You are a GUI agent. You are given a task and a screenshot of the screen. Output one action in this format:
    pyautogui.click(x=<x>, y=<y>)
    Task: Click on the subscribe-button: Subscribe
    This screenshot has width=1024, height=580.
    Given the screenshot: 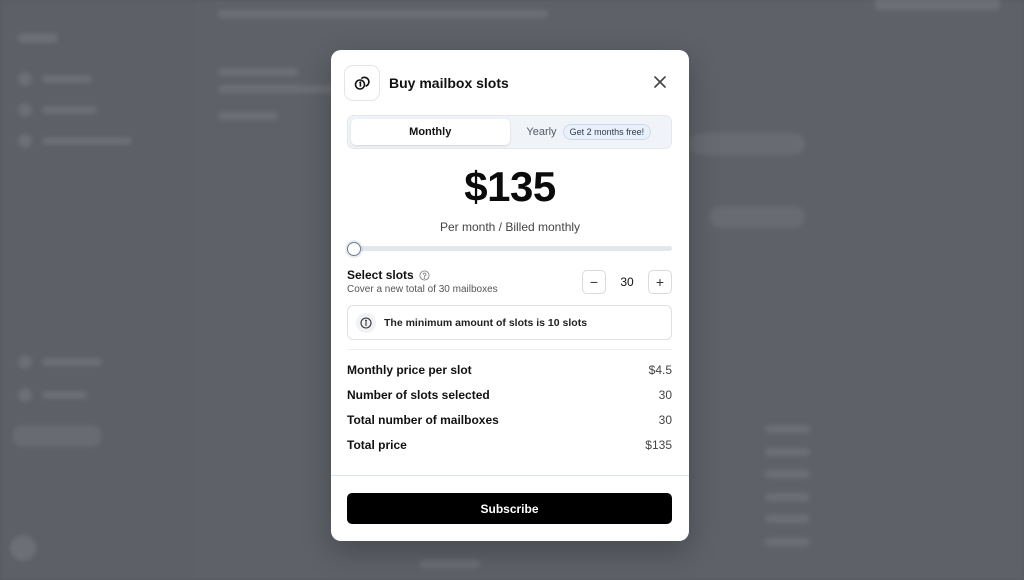 What is the action you would take?
    pyautogui.click(x=509, y=508)
    